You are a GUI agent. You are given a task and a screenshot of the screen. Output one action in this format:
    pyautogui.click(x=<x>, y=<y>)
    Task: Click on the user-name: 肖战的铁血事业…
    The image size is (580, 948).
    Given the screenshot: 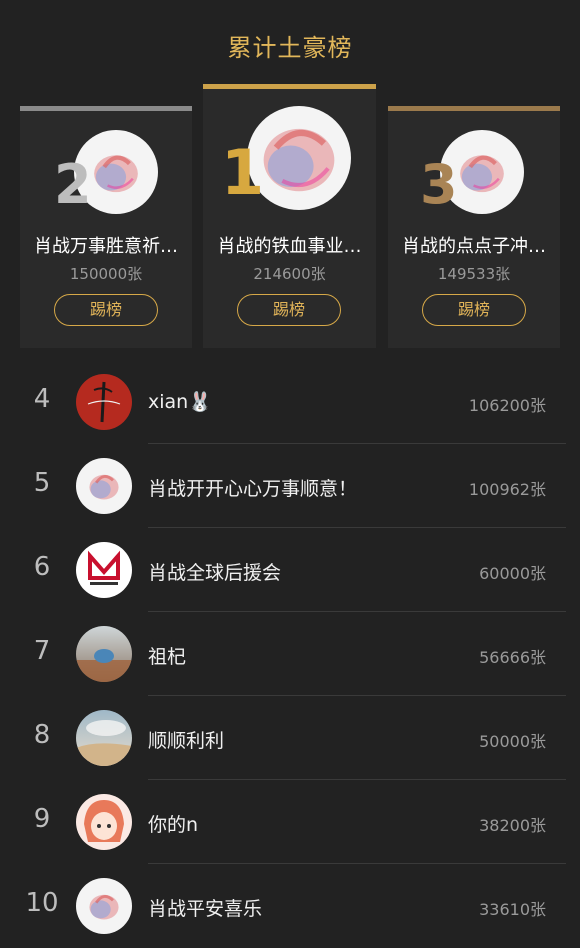 What is the action you would take?
    pyautogui.click(x=289, y=246)
    